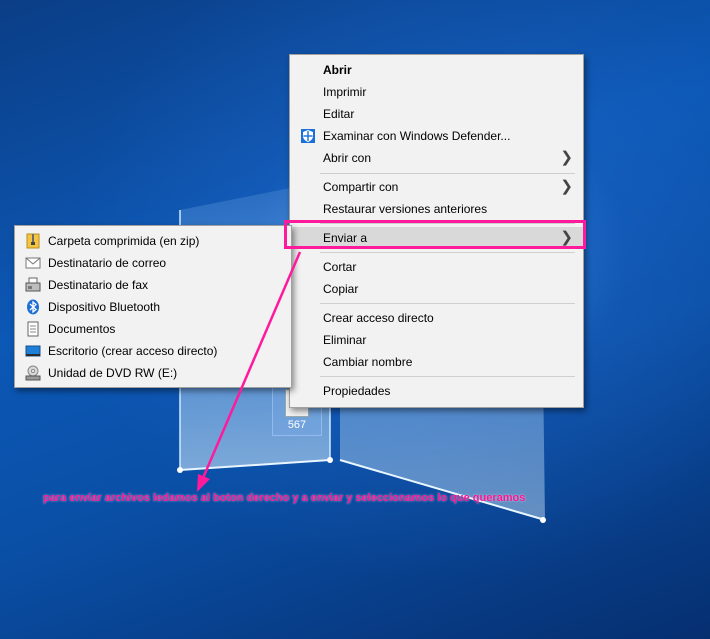  I want to click on annotation-arrow, so click(249, 371).